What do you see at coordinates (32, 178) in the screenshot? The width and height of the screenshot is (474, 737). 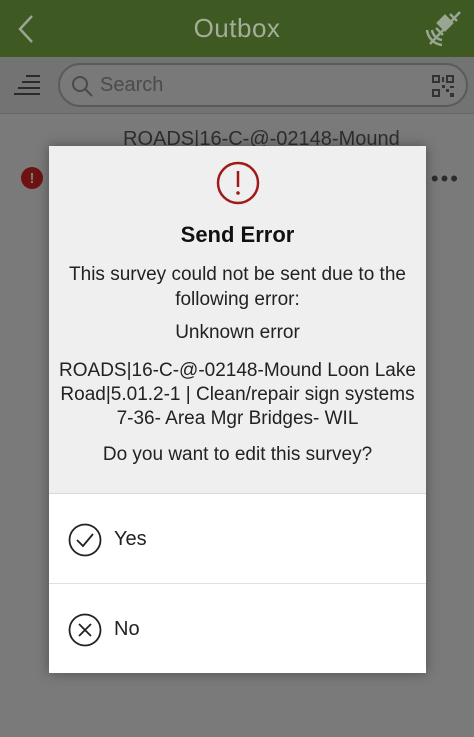 I see `error-status-icon: !` at bounding box center [32, 178].